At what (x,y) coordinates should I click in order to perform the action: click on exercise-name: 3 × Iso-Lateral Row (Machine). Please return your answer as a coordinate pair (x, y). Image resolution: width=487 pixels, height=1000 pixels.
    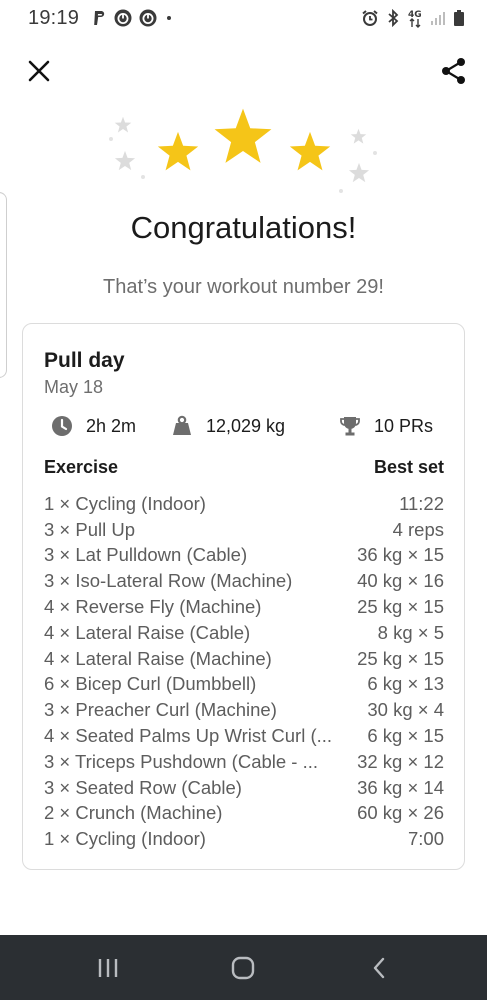
    Looking at the image, I should click on (168, 581).